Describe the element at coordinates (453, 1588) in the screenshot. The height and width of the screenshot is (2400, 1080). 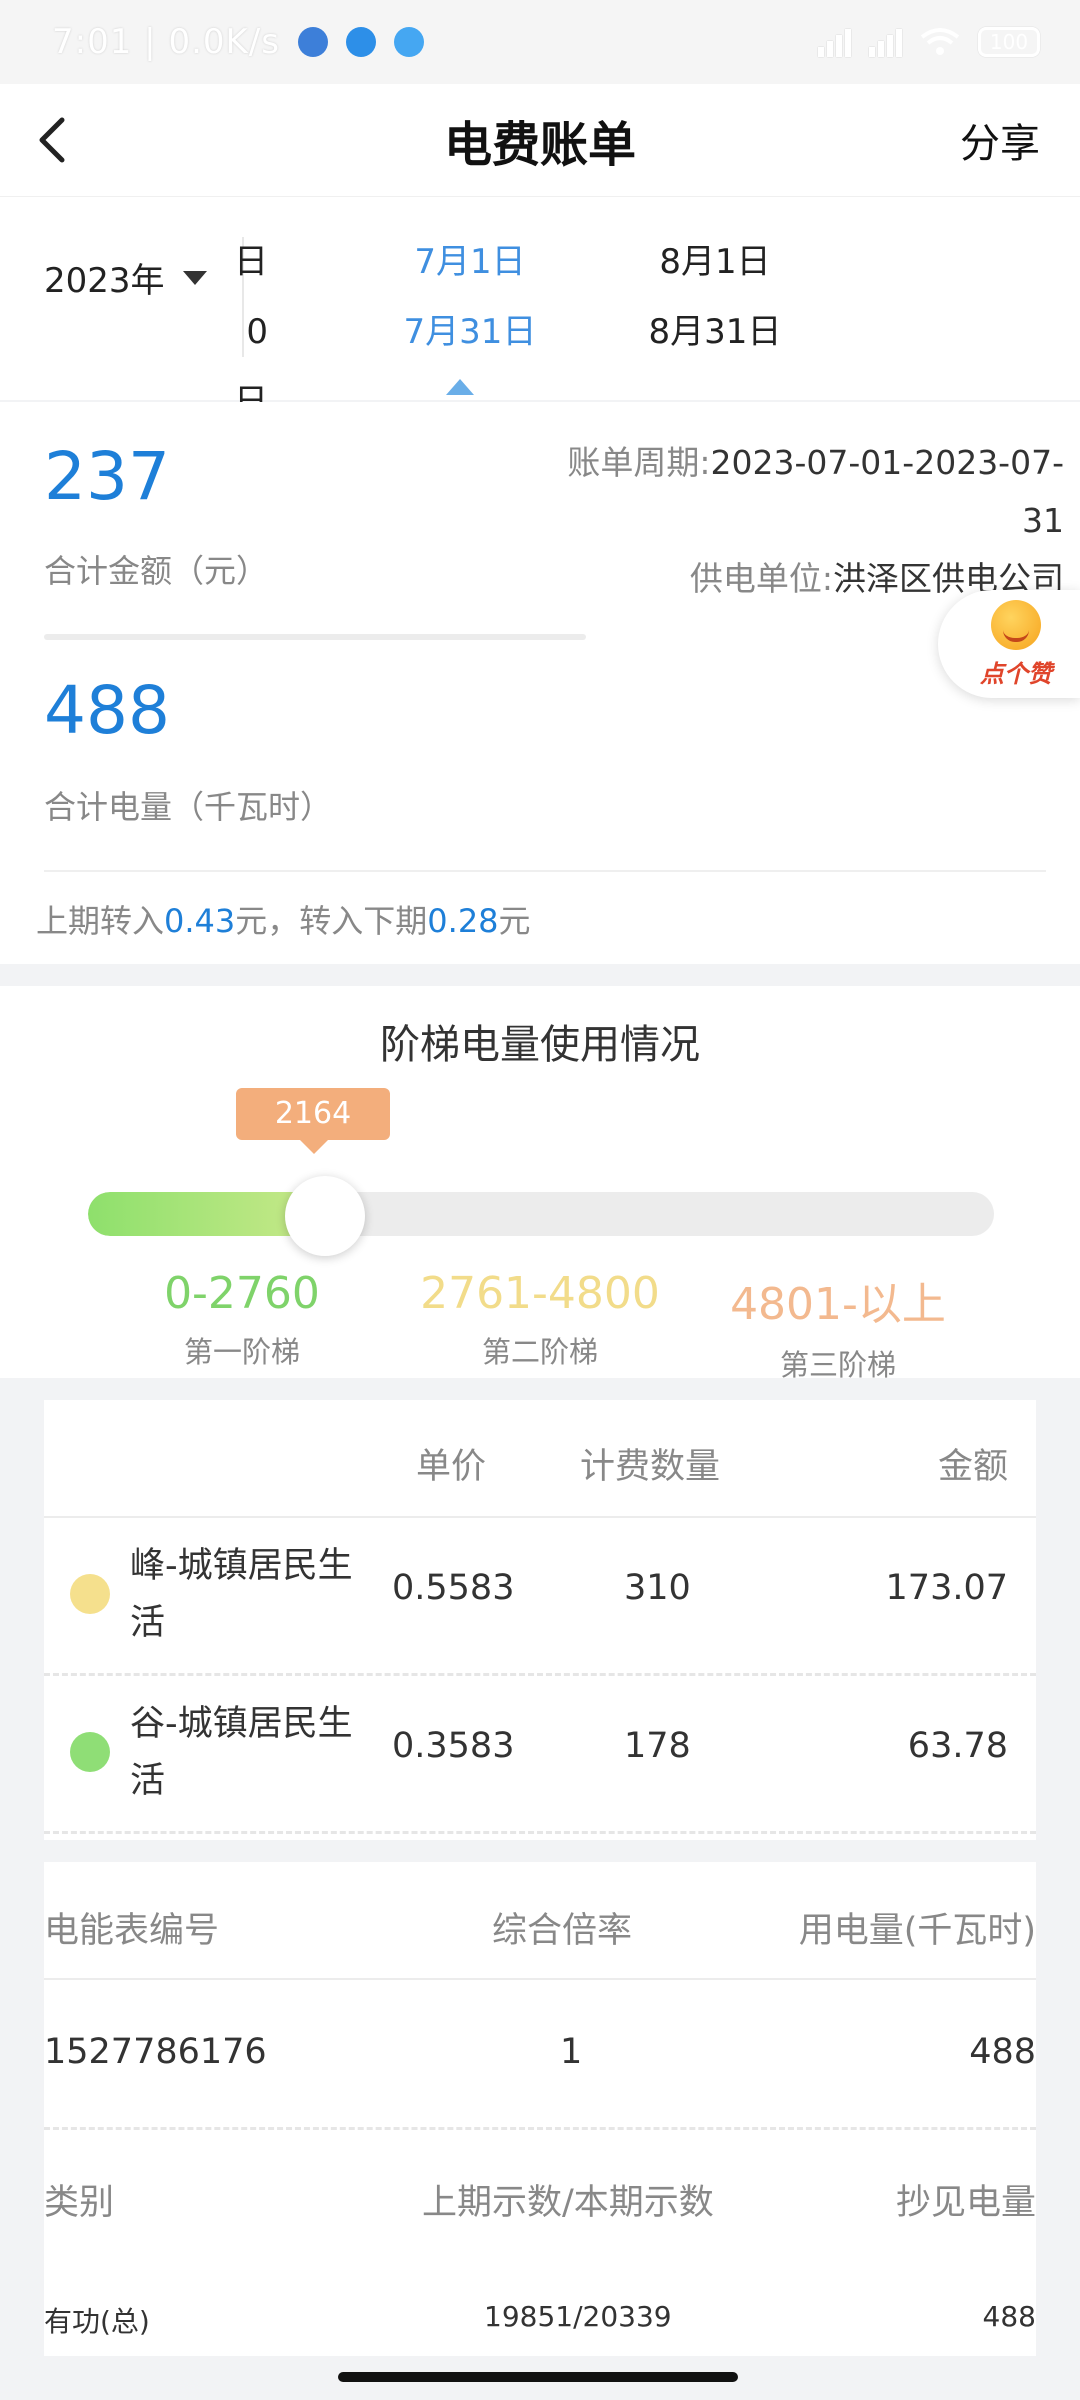
I see `rate-price: 0.5583` at that location.